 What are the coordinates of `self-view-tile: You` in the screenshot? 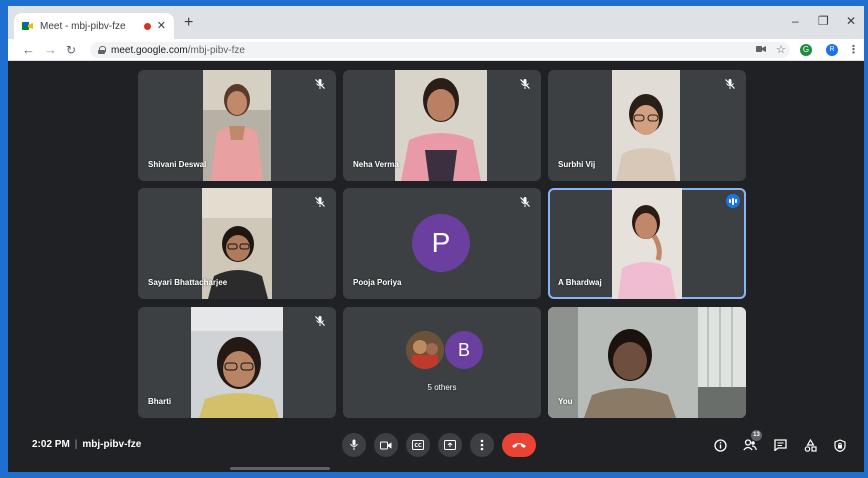 It's located at (647, 362).